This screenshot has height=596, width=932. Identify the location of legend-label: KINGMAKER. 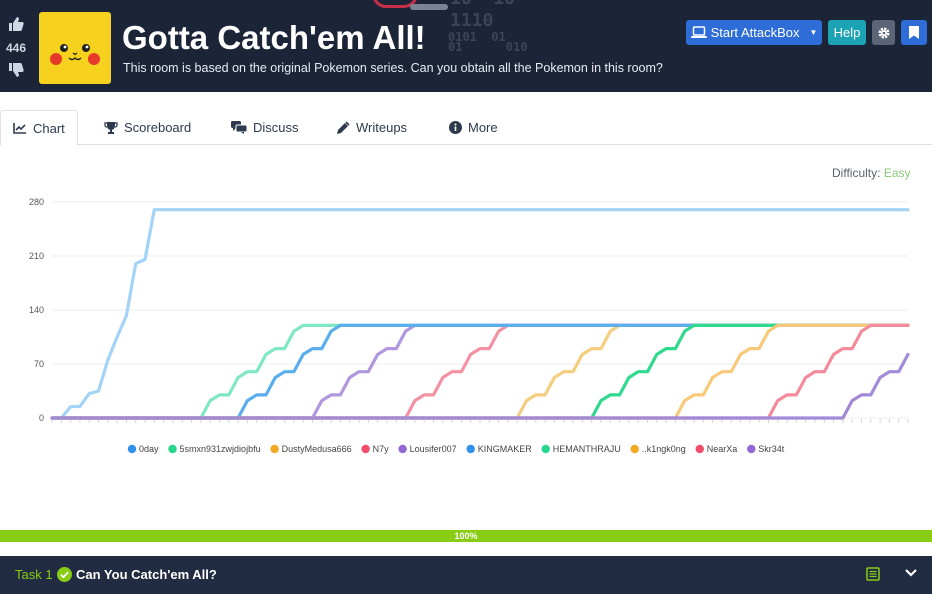
(505, 449).